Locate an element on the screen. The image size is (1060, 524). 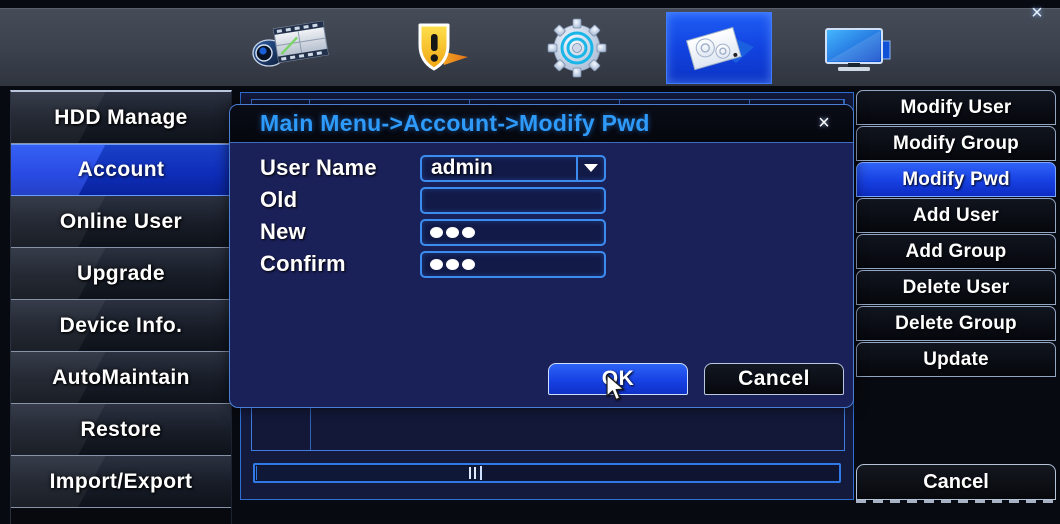
right-menu-button-label: Delete User is located at coordinates (956, 287).